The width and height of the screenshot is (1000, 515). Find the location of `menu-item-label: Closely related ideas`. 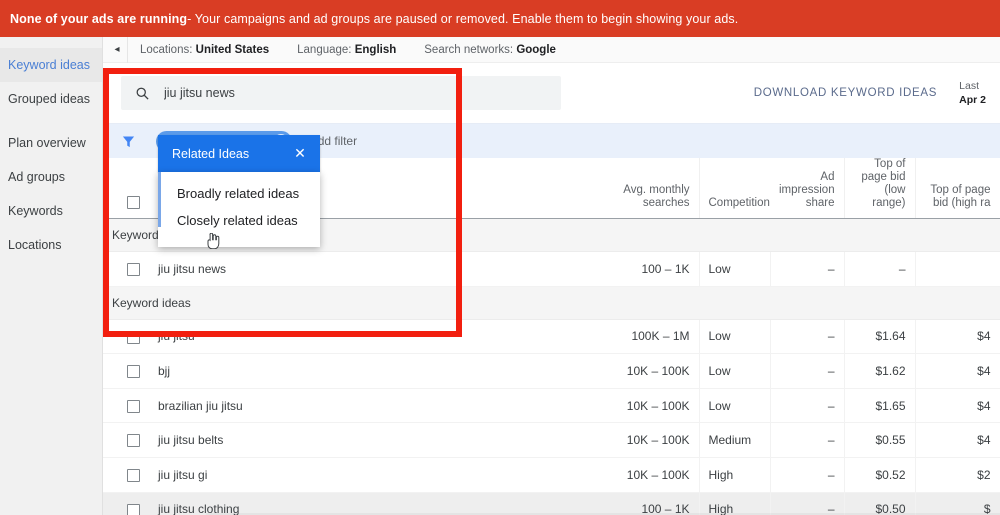

menu-item-label: Closely related ideas is located at coordinates (237, 220).